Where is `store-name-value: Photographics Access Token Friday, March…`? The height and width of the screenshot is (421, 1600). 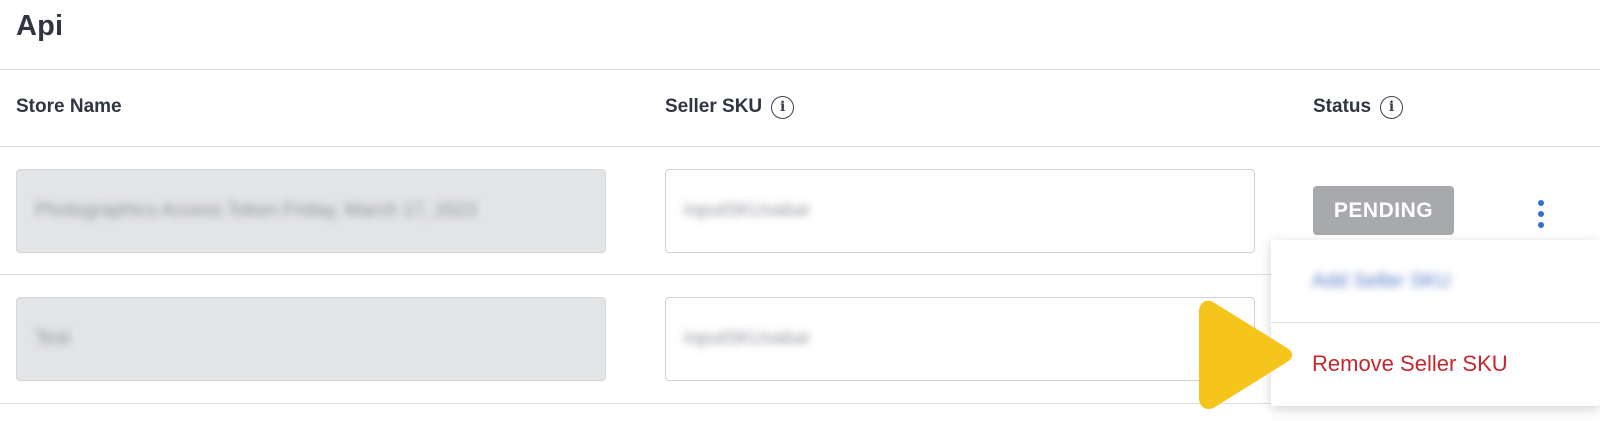
store-name-value: Photographics Access Token Friday, March… is located at coordinates (256, 210).